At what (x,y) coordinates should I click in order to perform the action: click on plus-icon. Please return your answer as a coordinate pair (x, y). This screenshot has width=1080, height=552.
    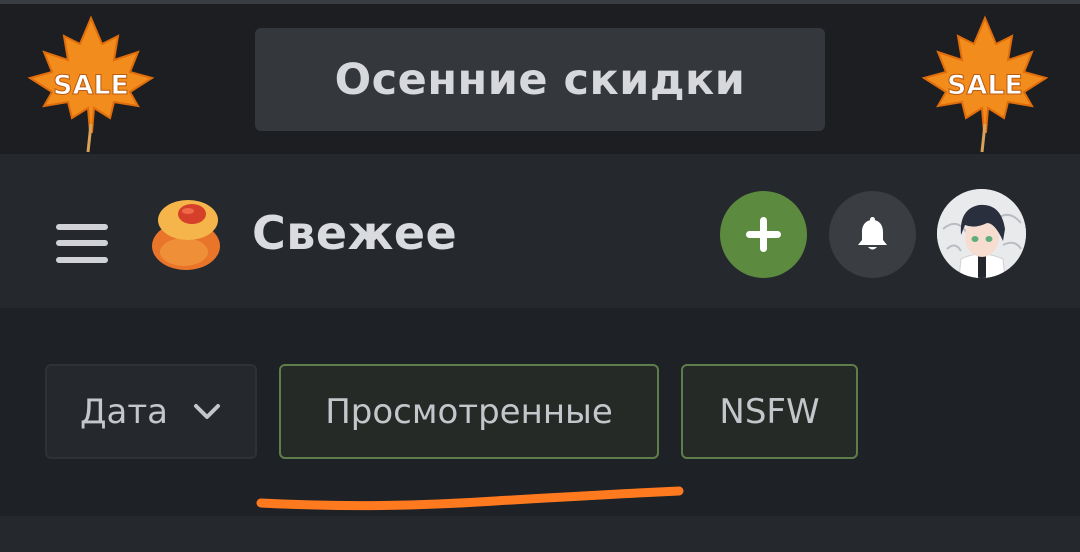
    Looking at the image, I should click on (763, 234).